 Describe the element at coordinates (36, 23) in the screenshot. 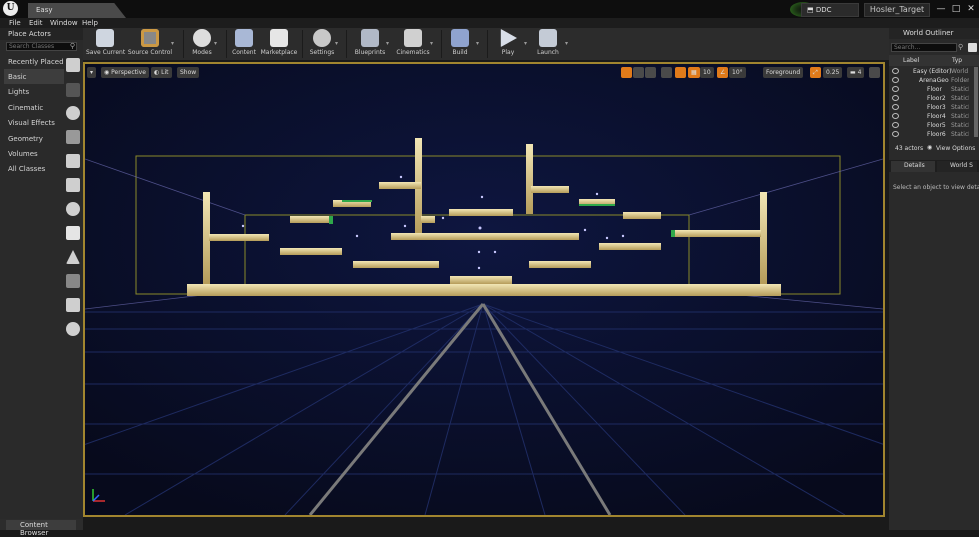

I see `menu-edit: Edit` at that location.